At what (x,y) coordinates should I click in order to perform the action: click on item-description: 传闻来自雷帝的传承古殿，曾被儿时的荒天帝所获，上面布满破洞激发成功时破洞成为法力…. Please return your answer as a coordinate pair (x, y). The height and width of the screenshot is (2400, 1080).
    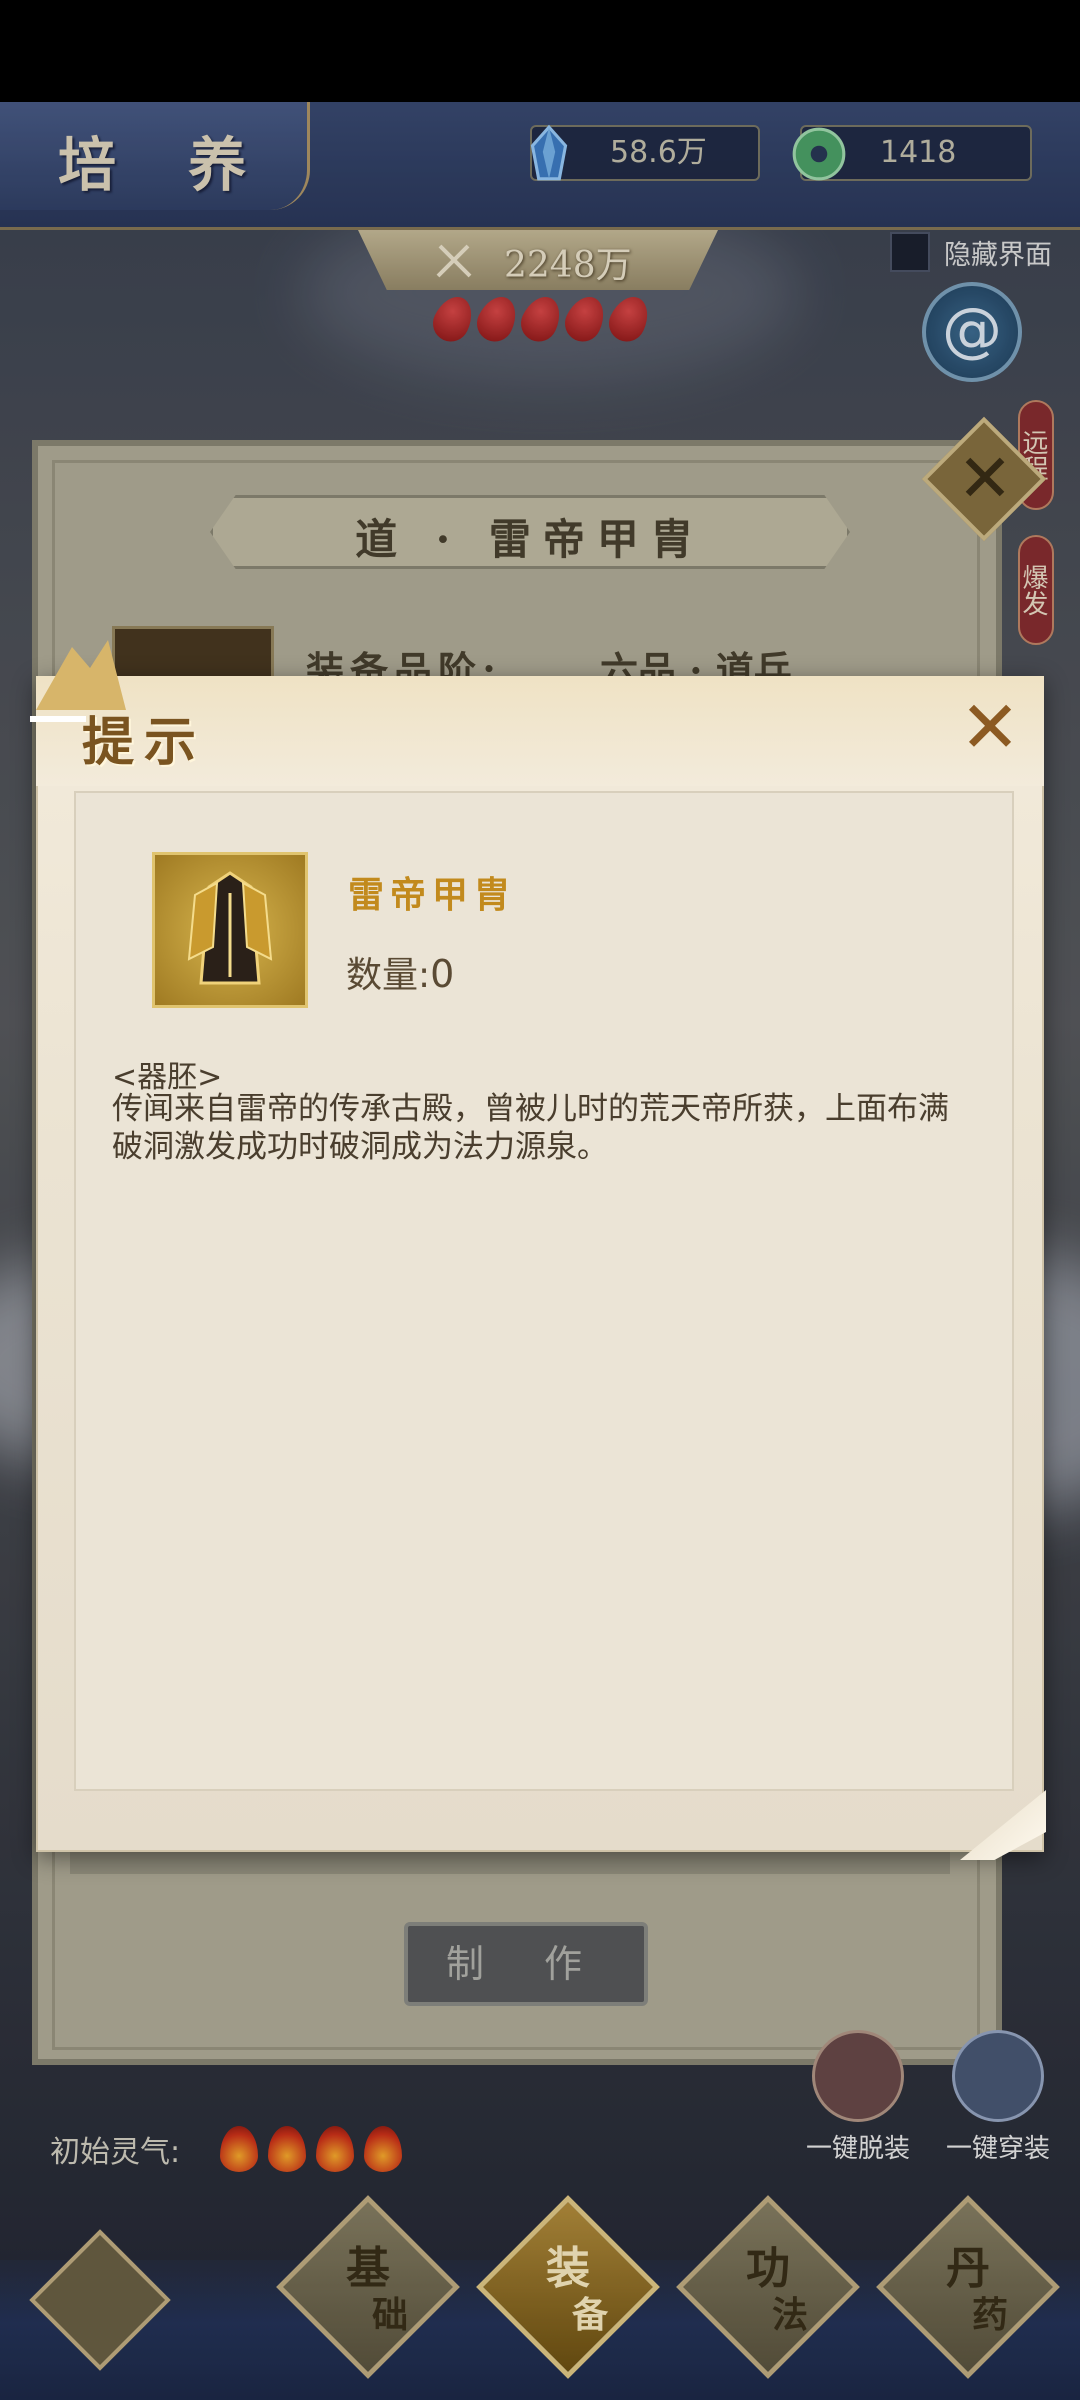
    Looking at the image, I should click on (530, 1128).